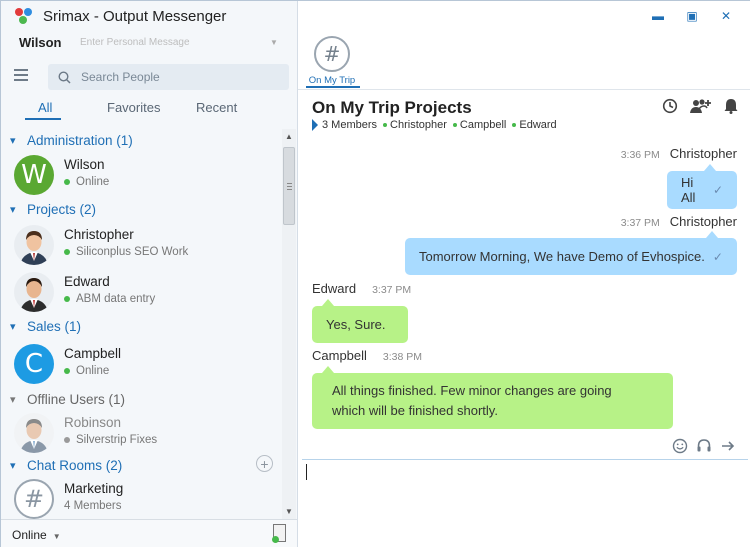 The image size is (750, 547). I want to click on list-item: Christopher Siliconplus SEO Work, so click(144, 247).